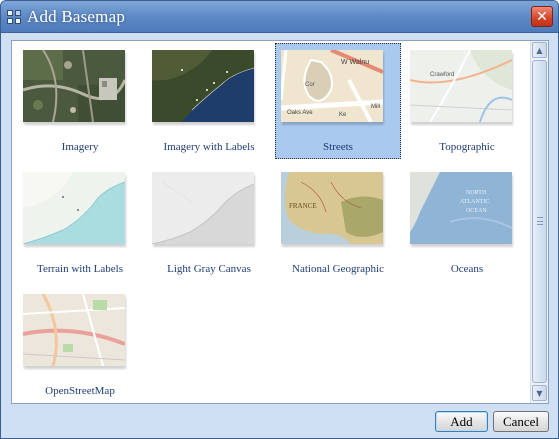 This screenshot has width=559, height=439. What do you see at coordinates (310, 85) in the screenshot?
I see `street-label: Cor` at bounding box center [310, 85].